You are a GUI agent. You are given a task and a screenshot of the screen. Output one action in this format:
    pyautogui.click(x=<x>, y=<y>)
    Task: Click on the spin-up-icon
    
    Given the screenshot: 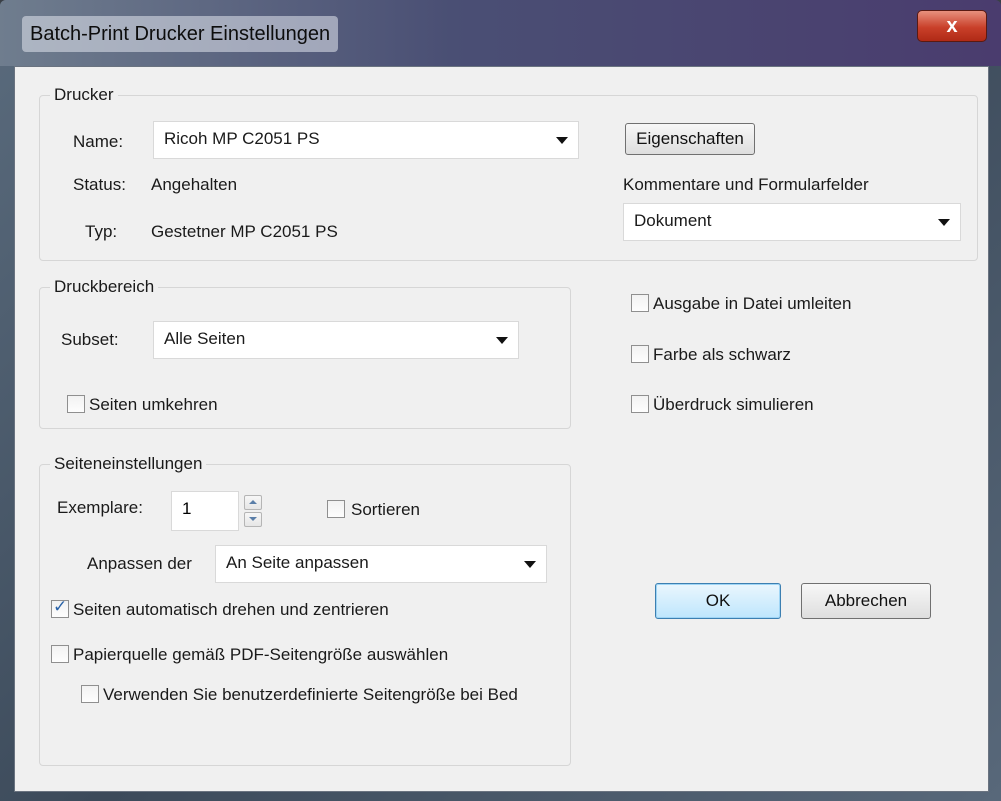 What is the action you would take?
    pyautogui.click(x=253, y=502)
    